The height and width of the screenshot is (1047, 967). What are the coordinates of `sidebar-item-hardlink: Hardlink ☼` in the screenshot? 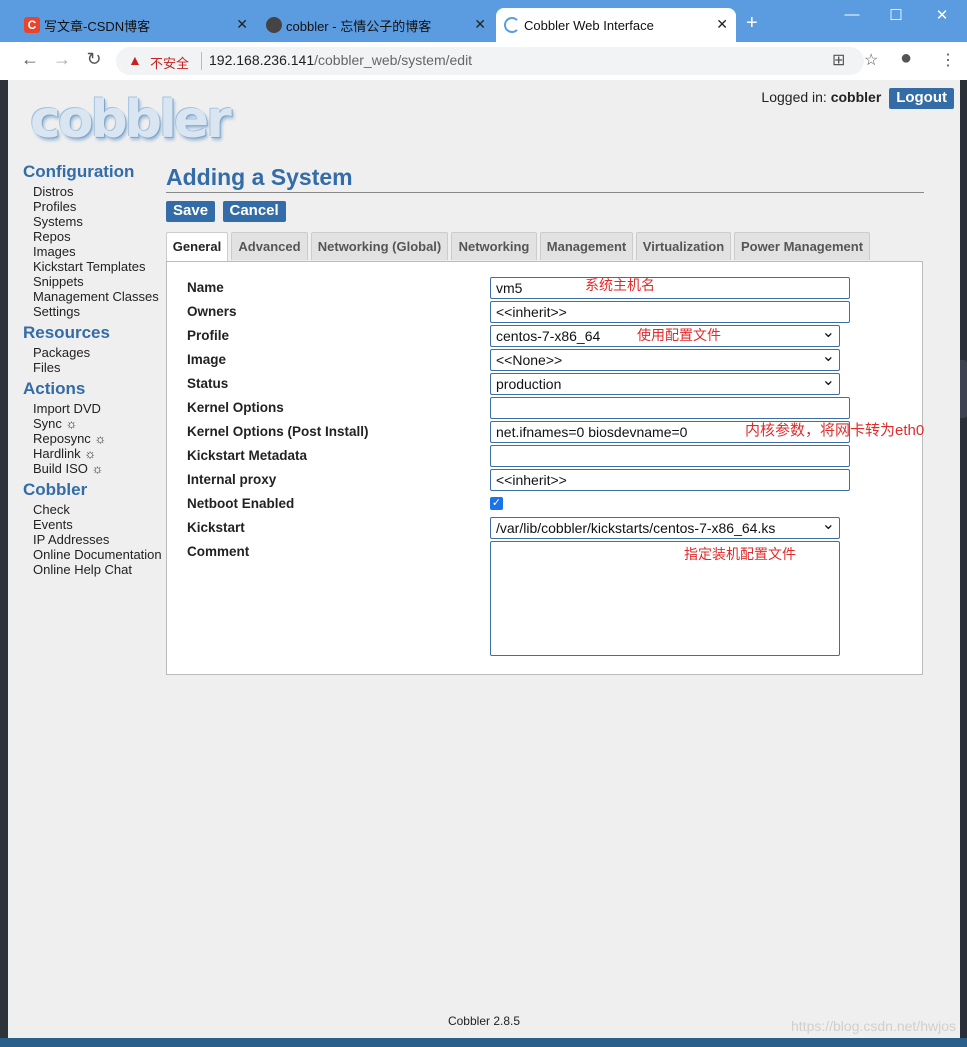 It's located at (98, 453).